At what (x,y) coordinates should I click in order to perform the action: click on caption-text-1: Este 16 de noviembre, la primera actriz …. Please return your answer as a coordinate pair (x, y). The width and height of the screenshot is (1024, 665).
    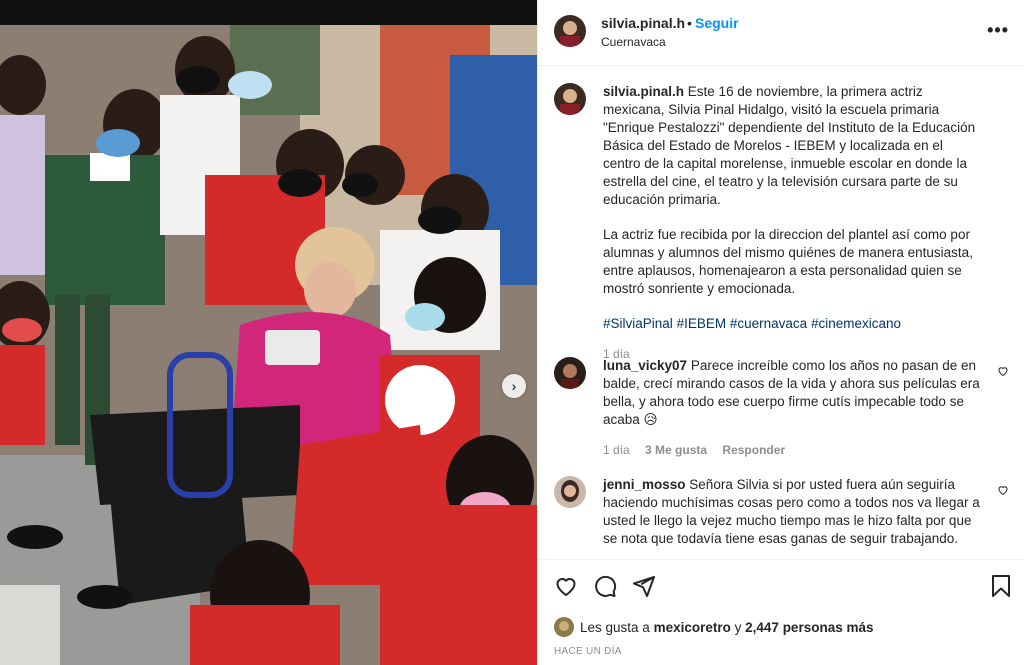
    Looking at the image, I should click on (789, 145).